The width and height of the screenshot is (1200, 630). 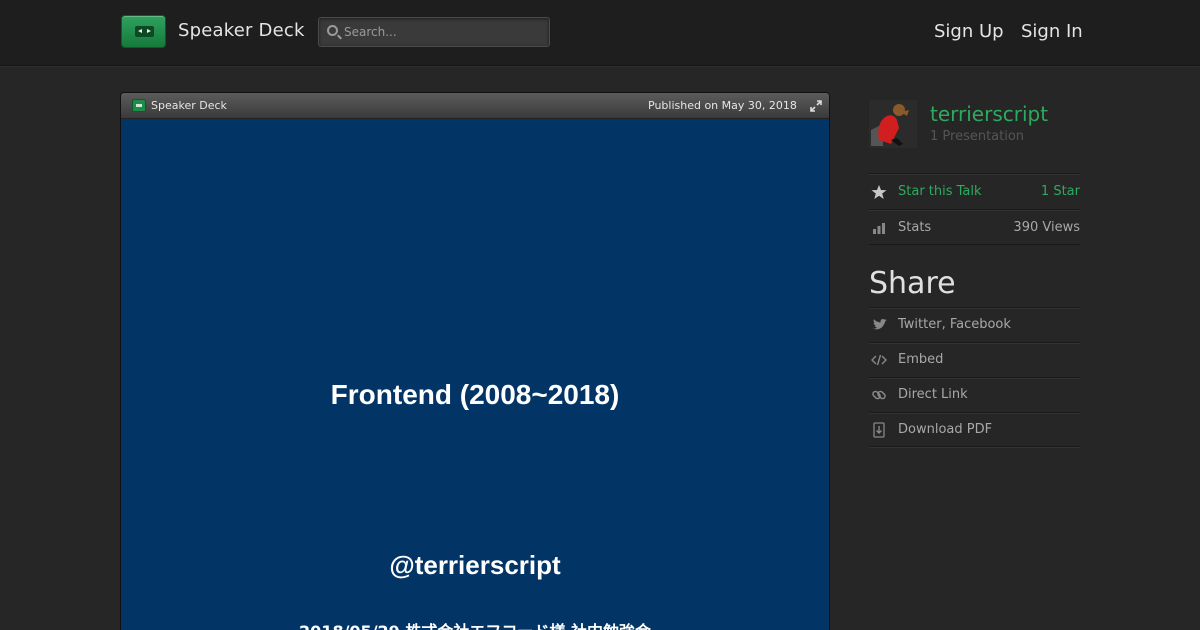 What do you see at coordinates (879, 360) in the screenshot?
I see `code-icon` at bounding box center [879, 360].